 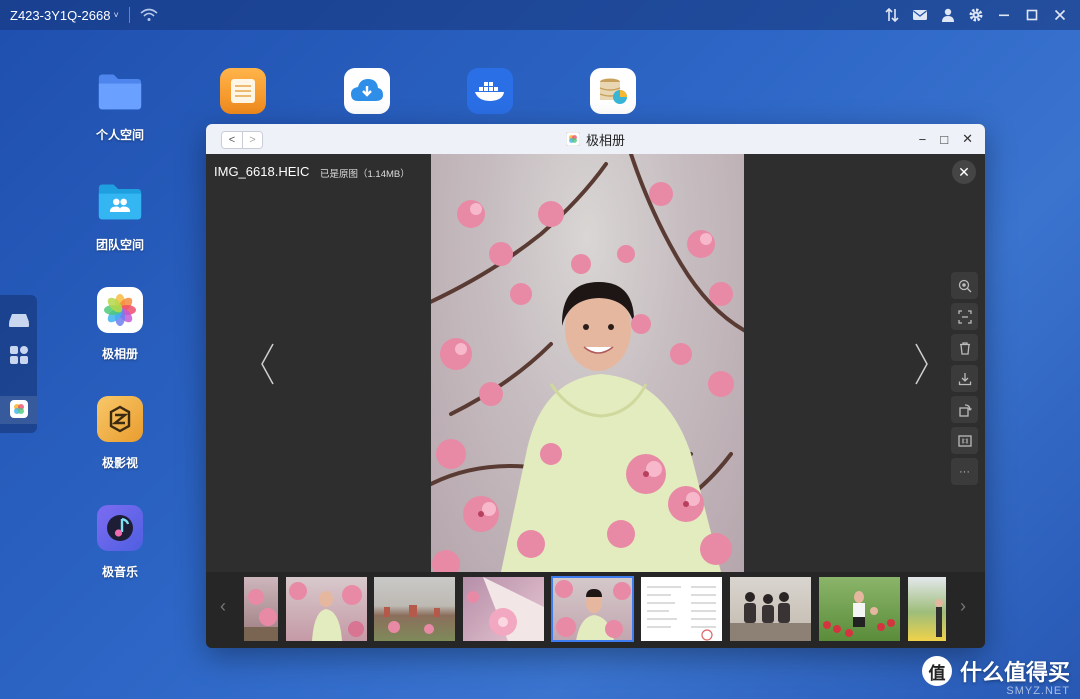 What do you see at coordinates (119, 463) in the screenshot?
I see `desktop-icon-label: 极影视` at bounding box center [119, 463].